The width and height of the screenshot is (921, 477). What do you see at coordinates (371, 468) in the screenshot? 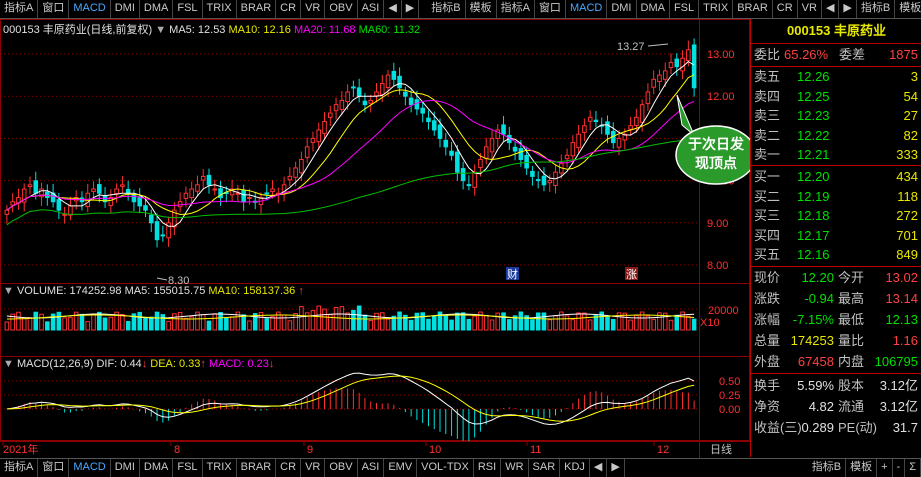
I see `tab-item: ASI` at bounding box center [371, 468].